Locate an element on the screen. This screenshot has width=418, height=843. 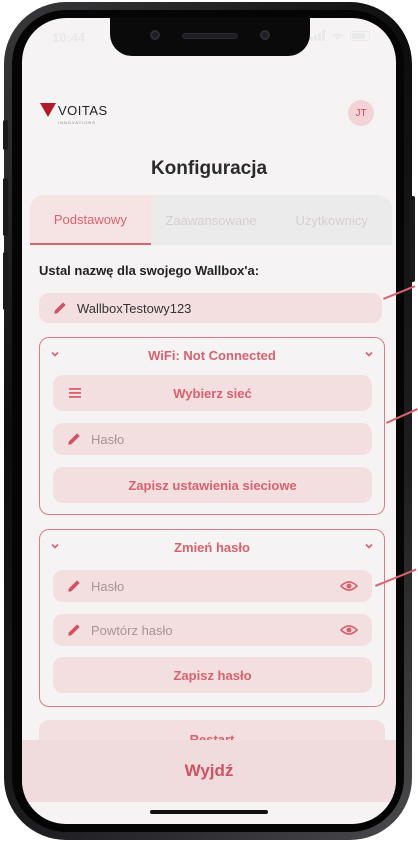
wallbox-name-value: WallboxTestowy123 is located at coordinates (134, 308).